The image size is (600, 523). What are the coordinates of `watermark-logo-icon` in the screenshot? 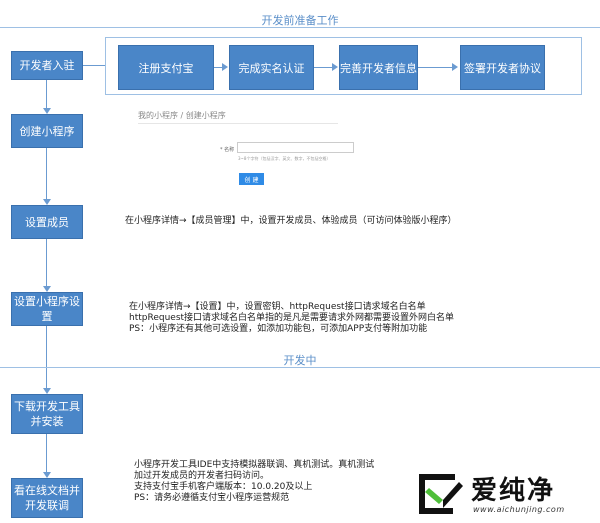 It's located at (441, 494).